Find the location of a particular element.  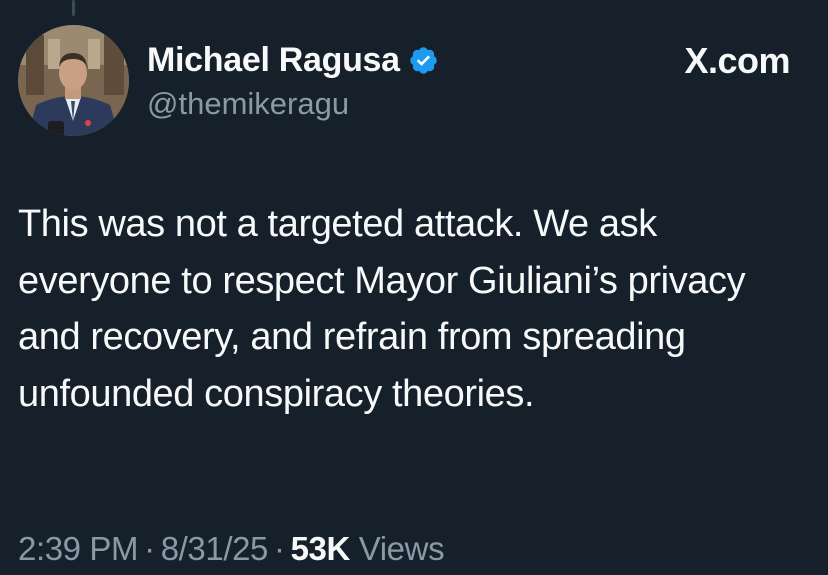

avatar is located at coordinates (73, 80).